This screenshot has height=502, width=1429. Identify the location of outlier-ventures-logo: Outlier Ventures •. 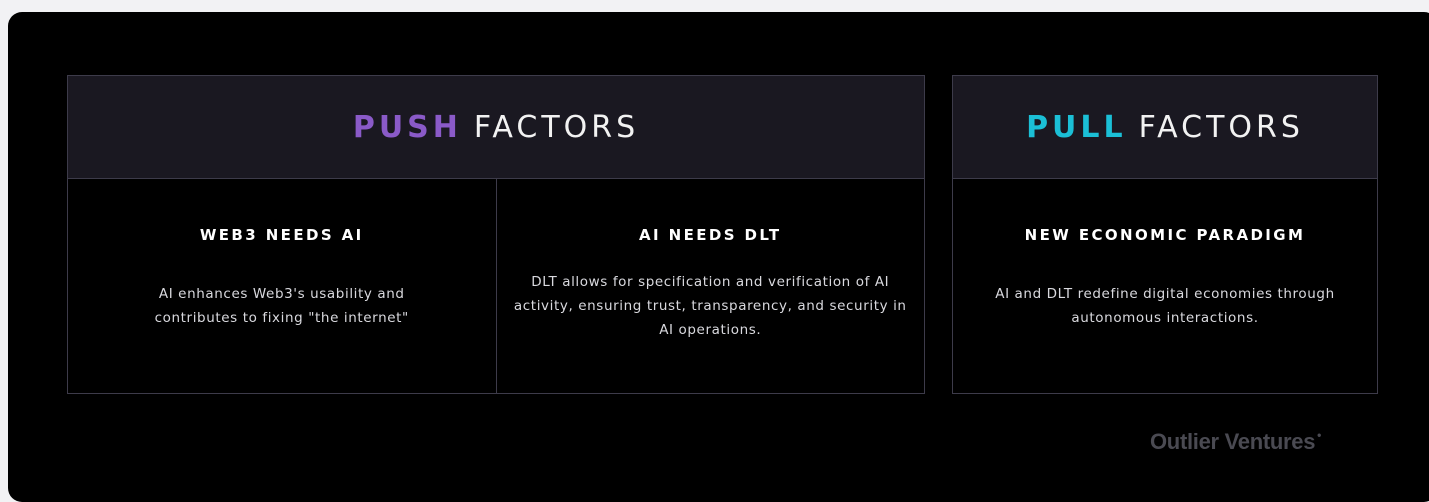
(1235, 441).